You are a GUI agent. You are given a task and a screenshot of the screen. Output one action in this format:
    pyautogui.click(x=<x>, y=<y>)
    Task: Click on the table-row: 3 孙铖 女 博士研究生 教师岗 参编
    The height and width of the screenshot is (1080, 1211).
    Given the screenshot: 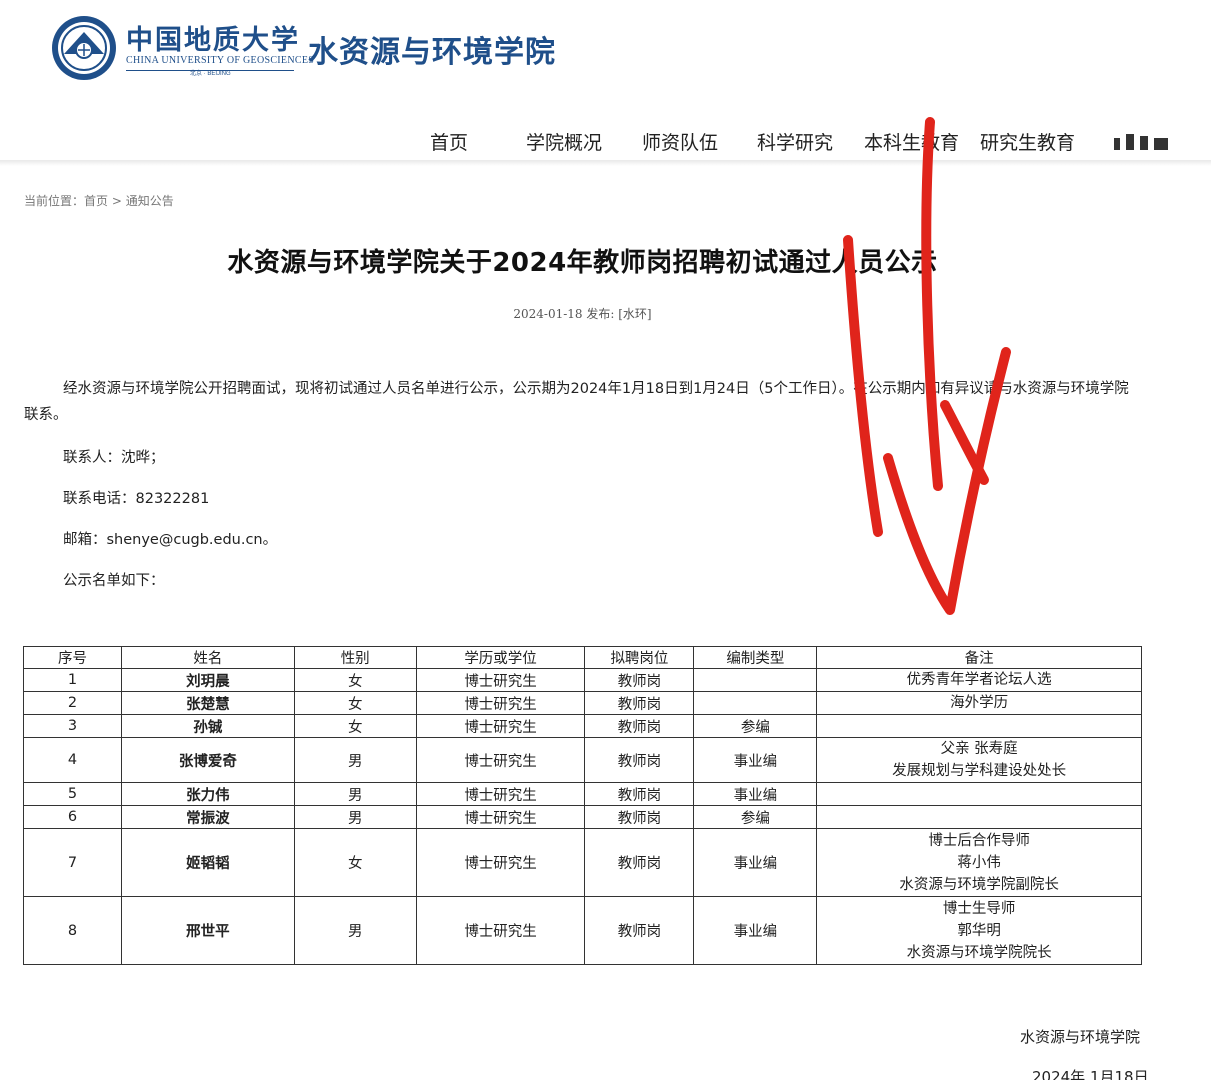 What is the action you would take?
    pyautogui.click(x=582, y=726)
    